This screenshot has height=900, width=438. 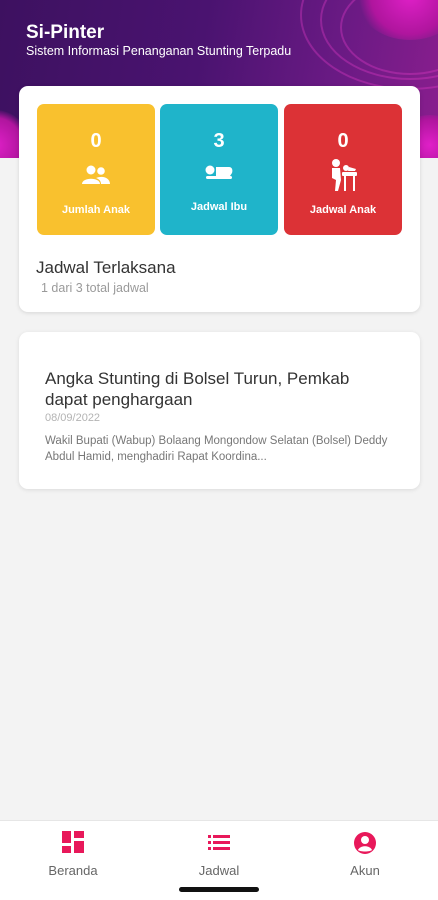 I want to click on baby-changing-icon, so click(x=343, y=175).